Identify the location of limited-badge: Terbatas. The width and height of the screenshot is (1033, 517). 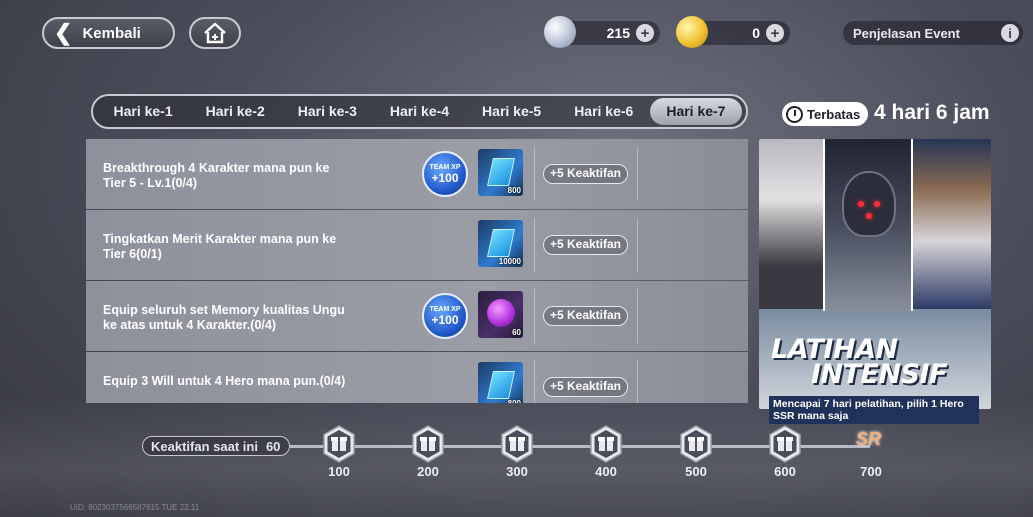
(825, 114).